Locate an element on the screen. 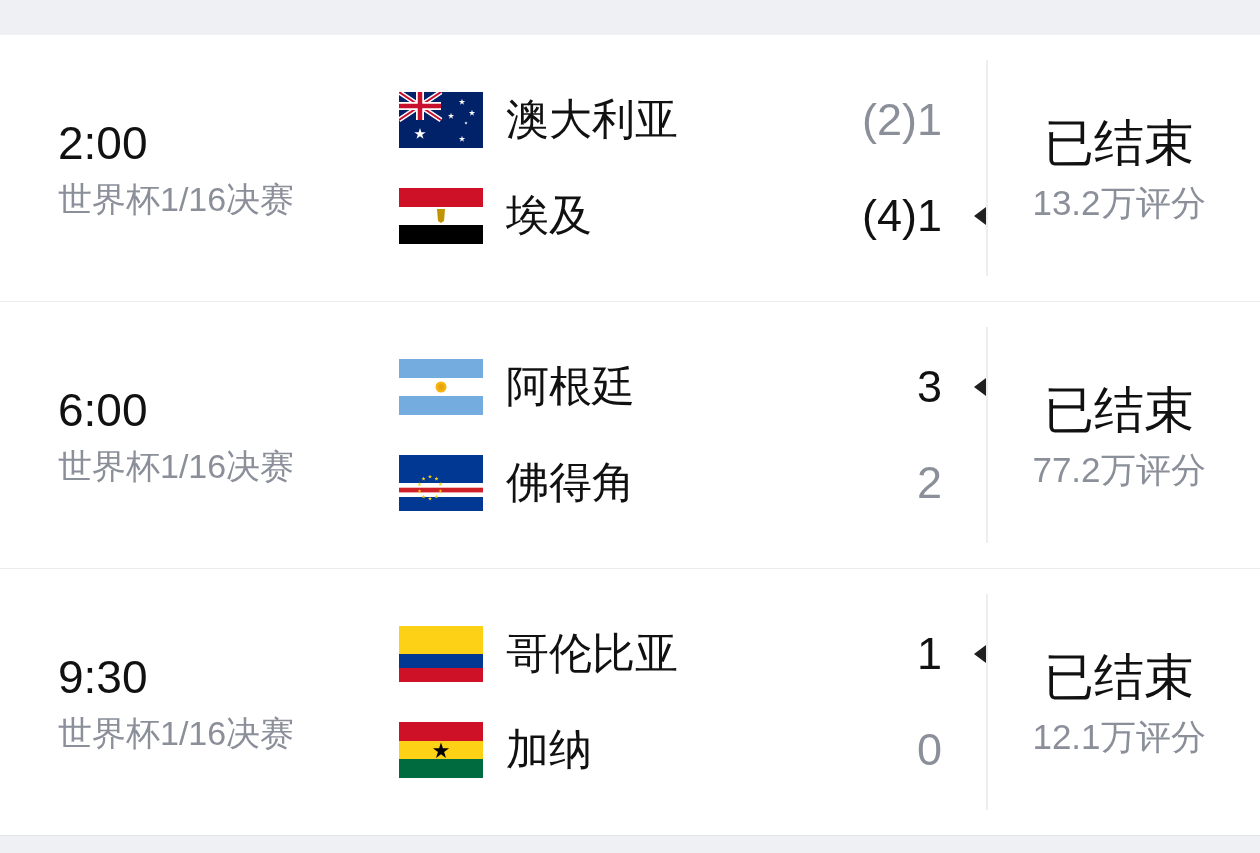 Image resolution: width=1260 pixels, height=853 pixels. rating-count: 13.2万评分 is located at coordinates (1119, 203).